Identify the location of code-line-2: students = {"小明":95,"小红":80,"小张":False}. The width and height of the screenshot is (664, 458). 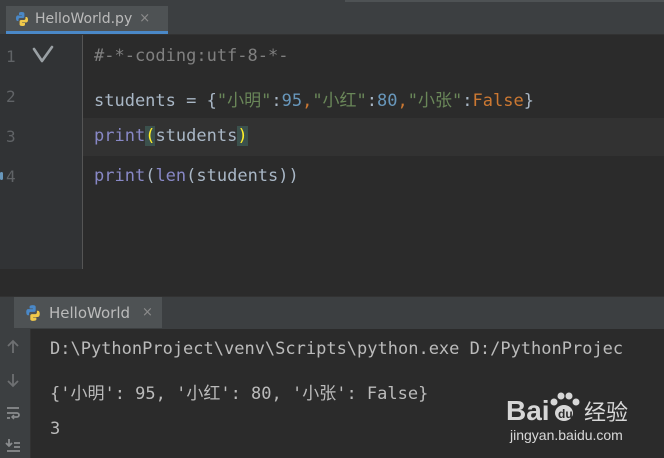
(314, 98).